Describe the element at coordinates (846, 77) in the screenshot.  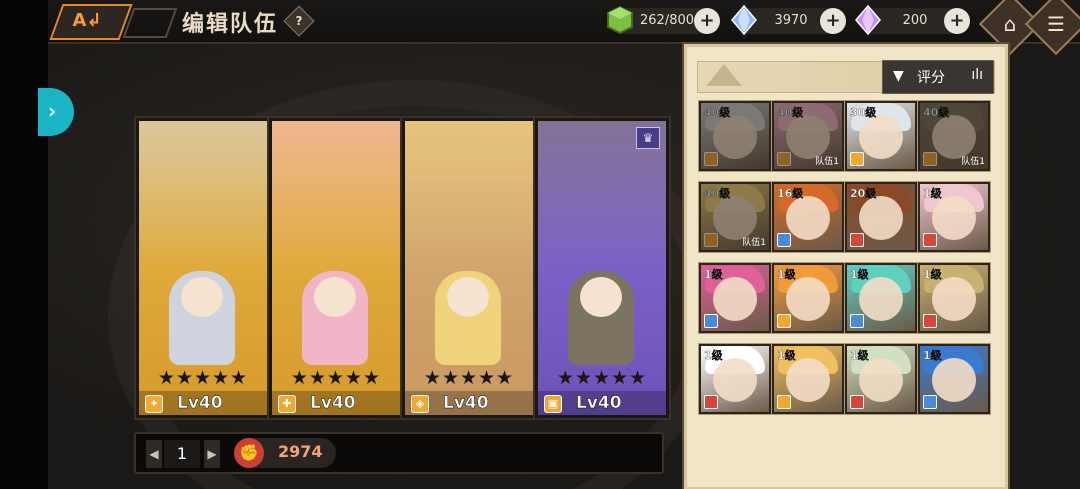
I see `panel-header: ▼ 评分 ılı` at that location.